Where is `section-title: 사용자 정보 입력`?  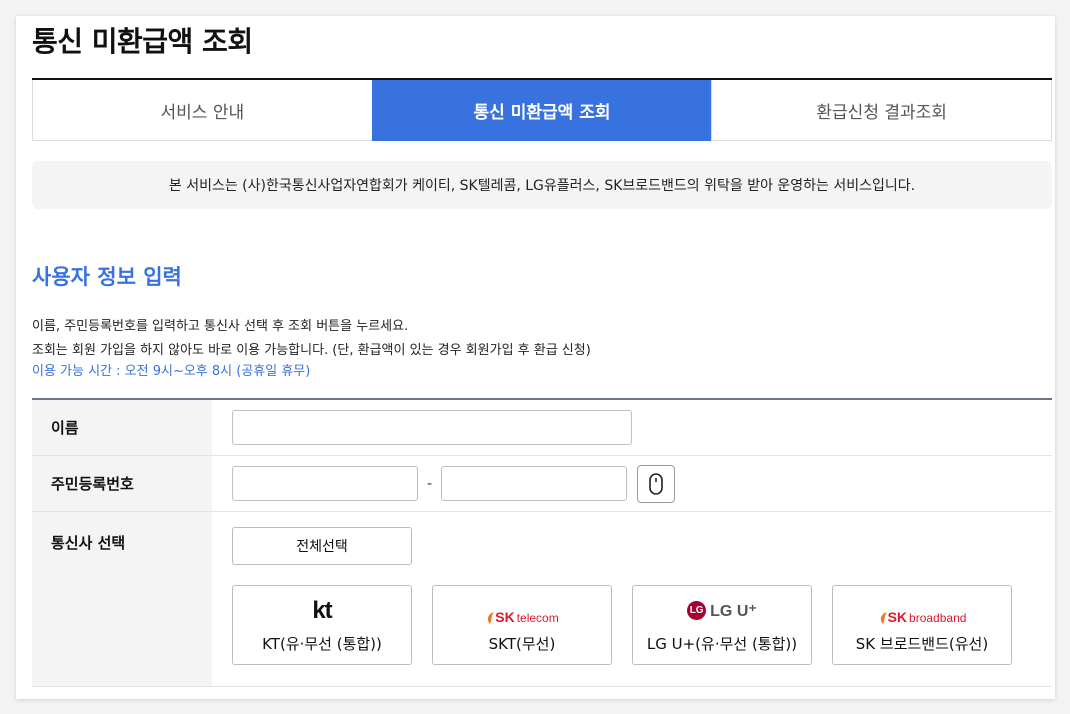
section-title: 사용자 정보 입력 is located at coordinates (107, 277).